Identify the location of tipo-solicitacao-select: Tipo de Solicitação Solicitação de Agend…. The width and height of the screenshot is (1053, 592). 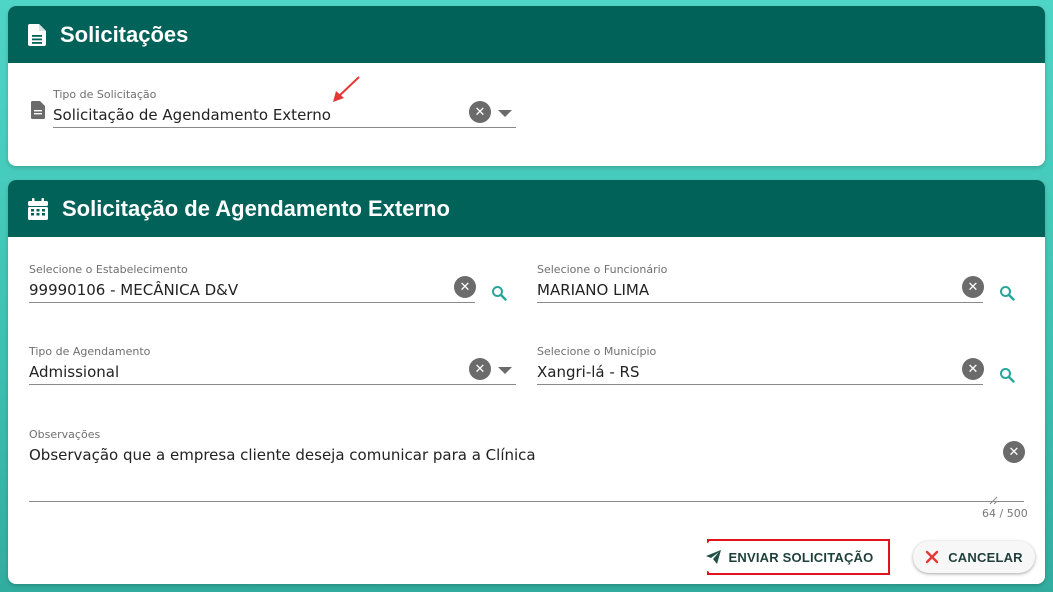
(284, 108).